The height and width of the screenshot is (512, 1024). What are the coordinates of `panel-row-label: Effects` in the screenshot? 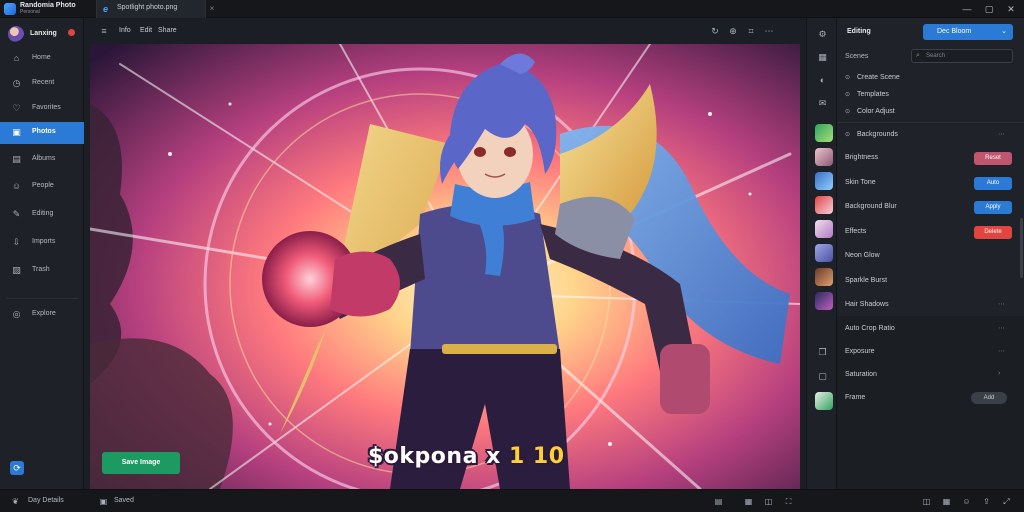 It's located at (855, 231).